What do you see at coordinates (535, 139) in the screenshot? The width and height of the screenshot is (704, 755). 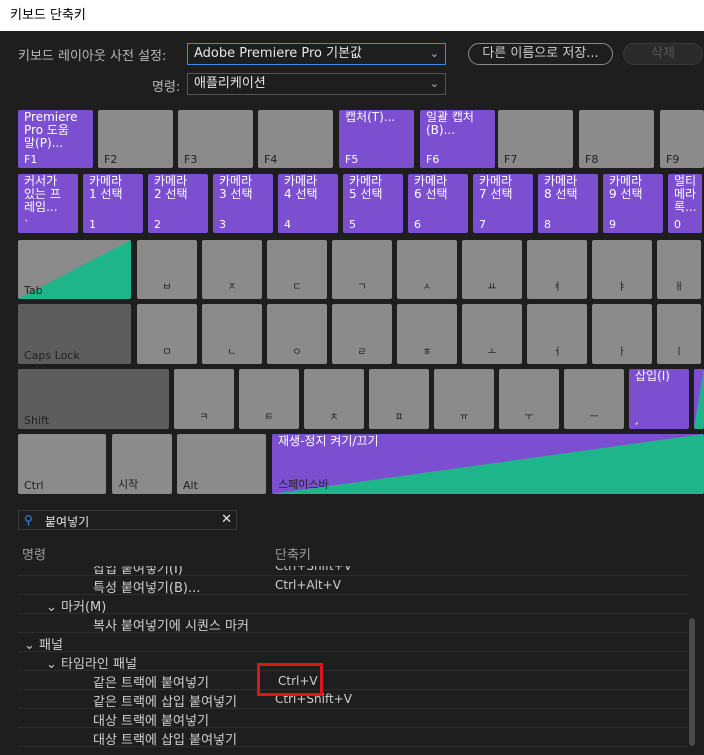 I see `key-f7: F7` at bounding box center [535, 139].